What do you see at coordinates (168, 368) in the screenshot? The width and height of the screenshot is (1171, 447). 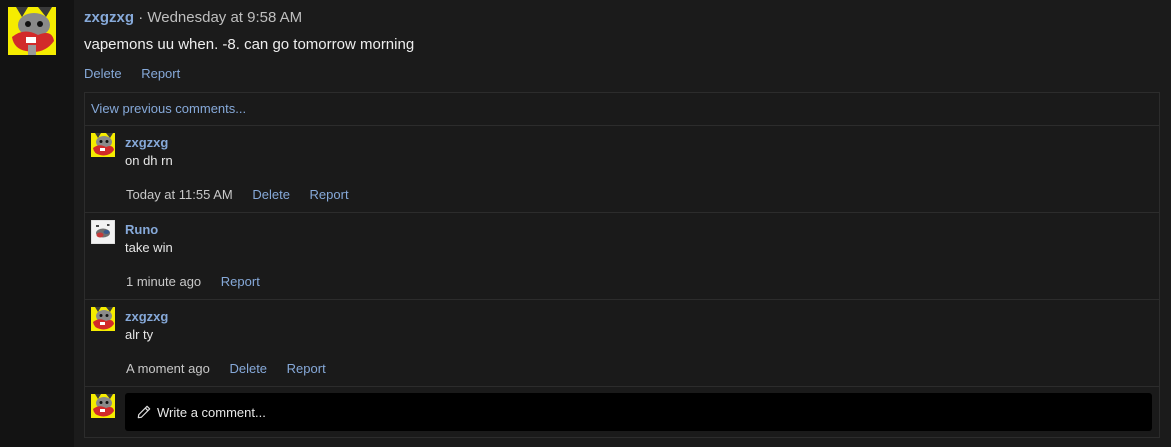 I see `comment-timestamp: A moment ago` at bounding box center [168, 368].